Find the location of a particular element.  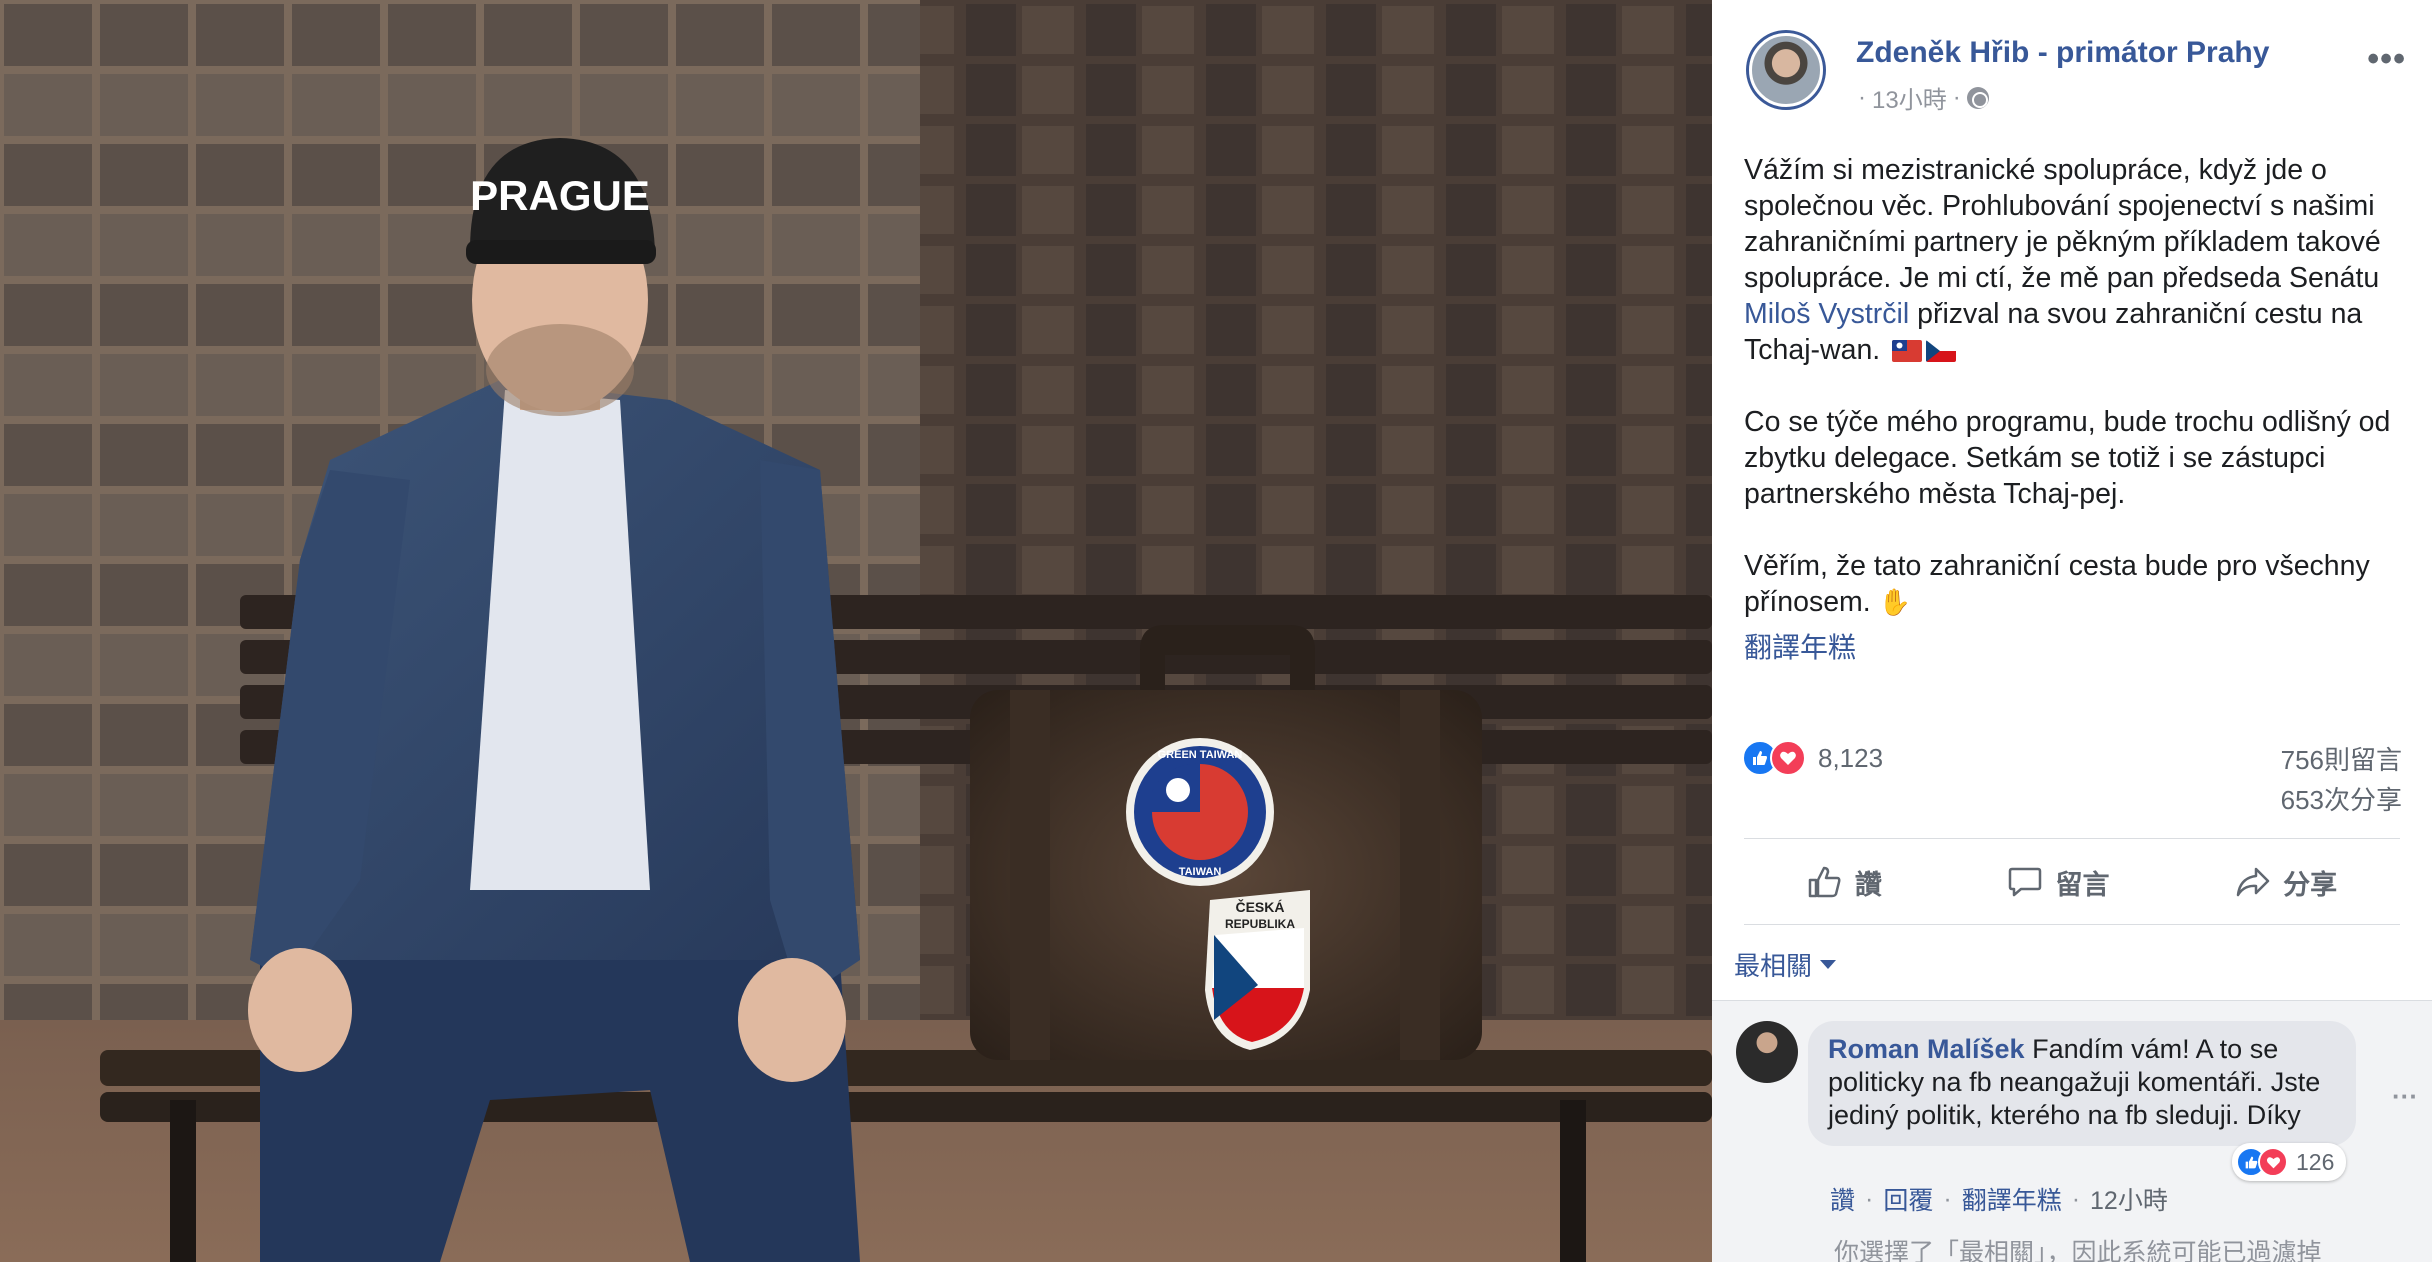

comment-count: 756則留言 is located at coordinates (2341, 760).